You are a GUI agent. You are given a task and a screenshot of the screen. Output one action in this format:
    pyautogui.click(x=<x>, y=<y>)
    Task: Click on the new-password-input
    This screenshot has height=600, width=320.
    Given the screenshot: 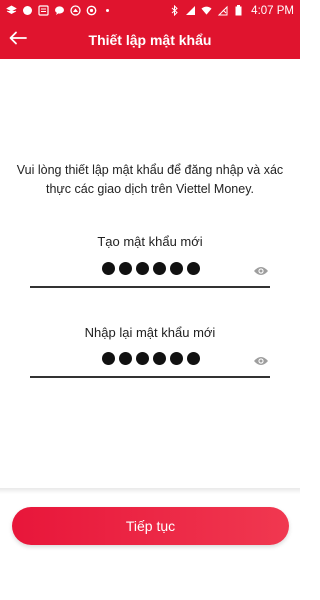 What is the action you would take?
    pyautogui.click(x=151, y=268)
    